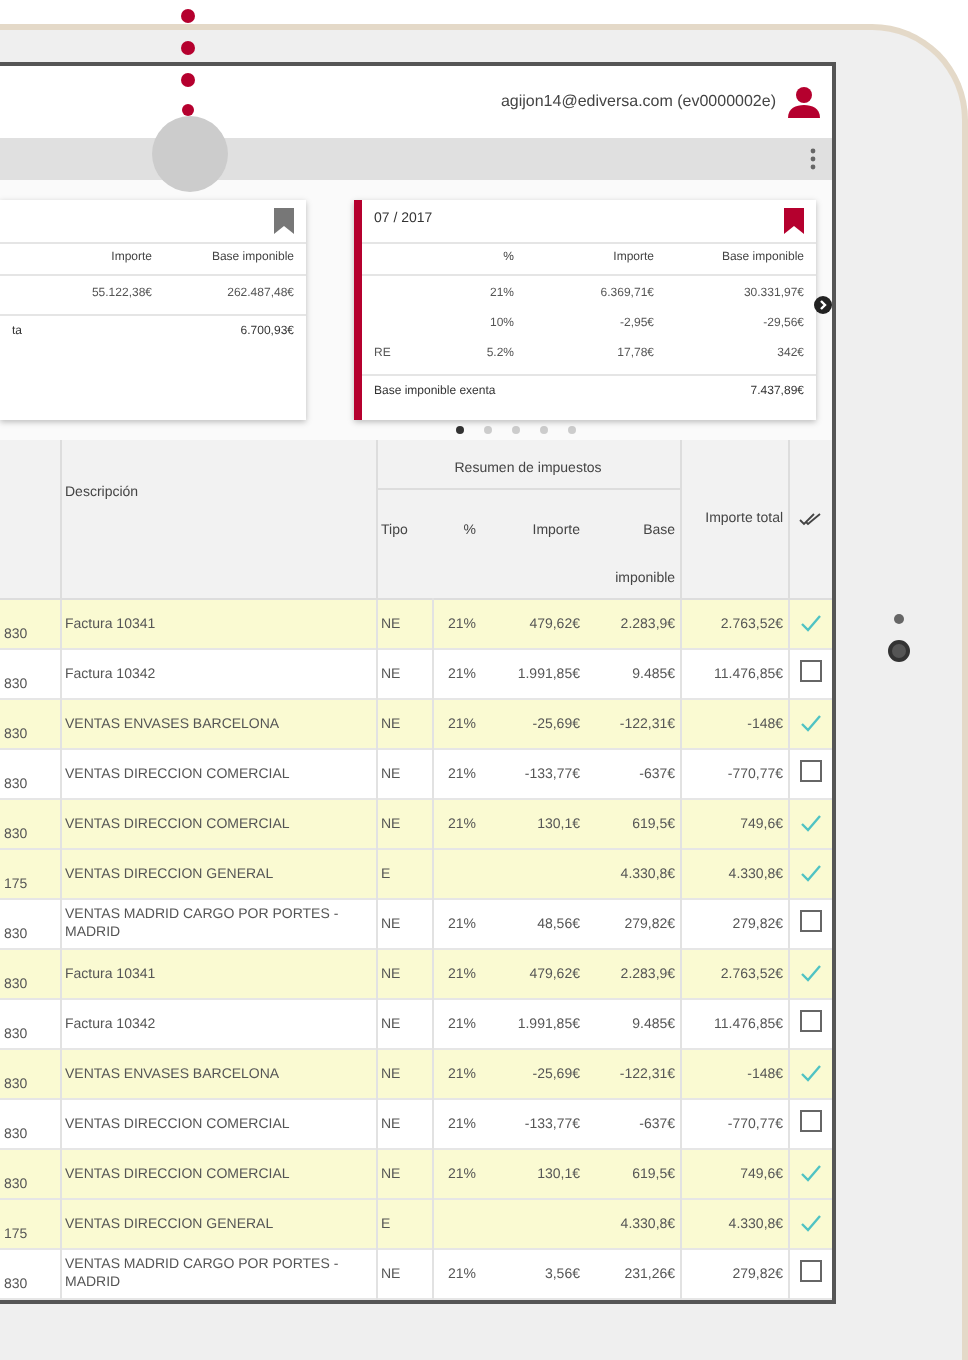 This screenshot has width=968, height=1360. I want to click on user-icon, so click(804, 102).